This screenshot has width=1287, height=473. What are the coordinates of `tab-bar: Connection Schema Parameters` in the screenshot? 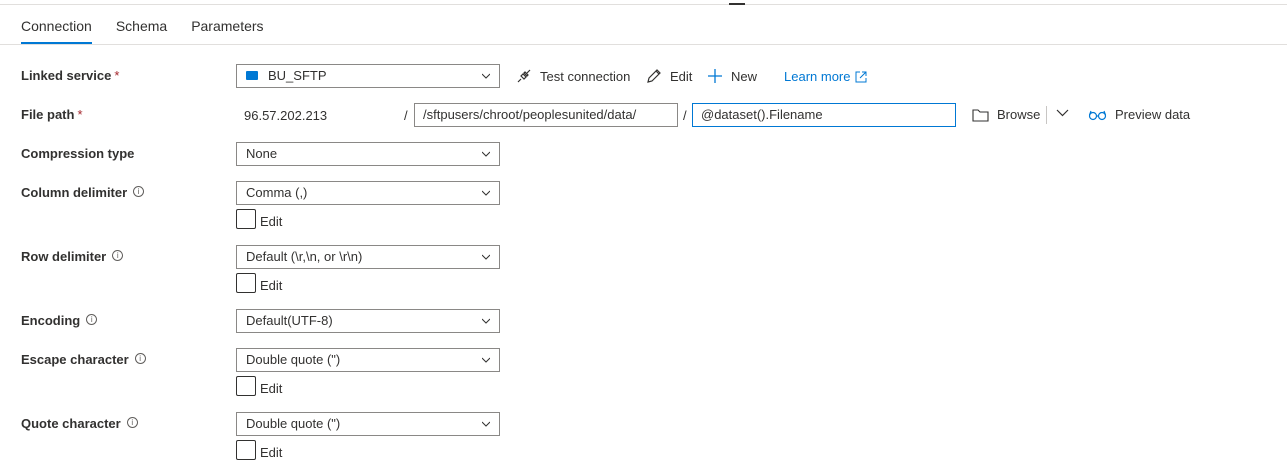 It's located at (154, 31).